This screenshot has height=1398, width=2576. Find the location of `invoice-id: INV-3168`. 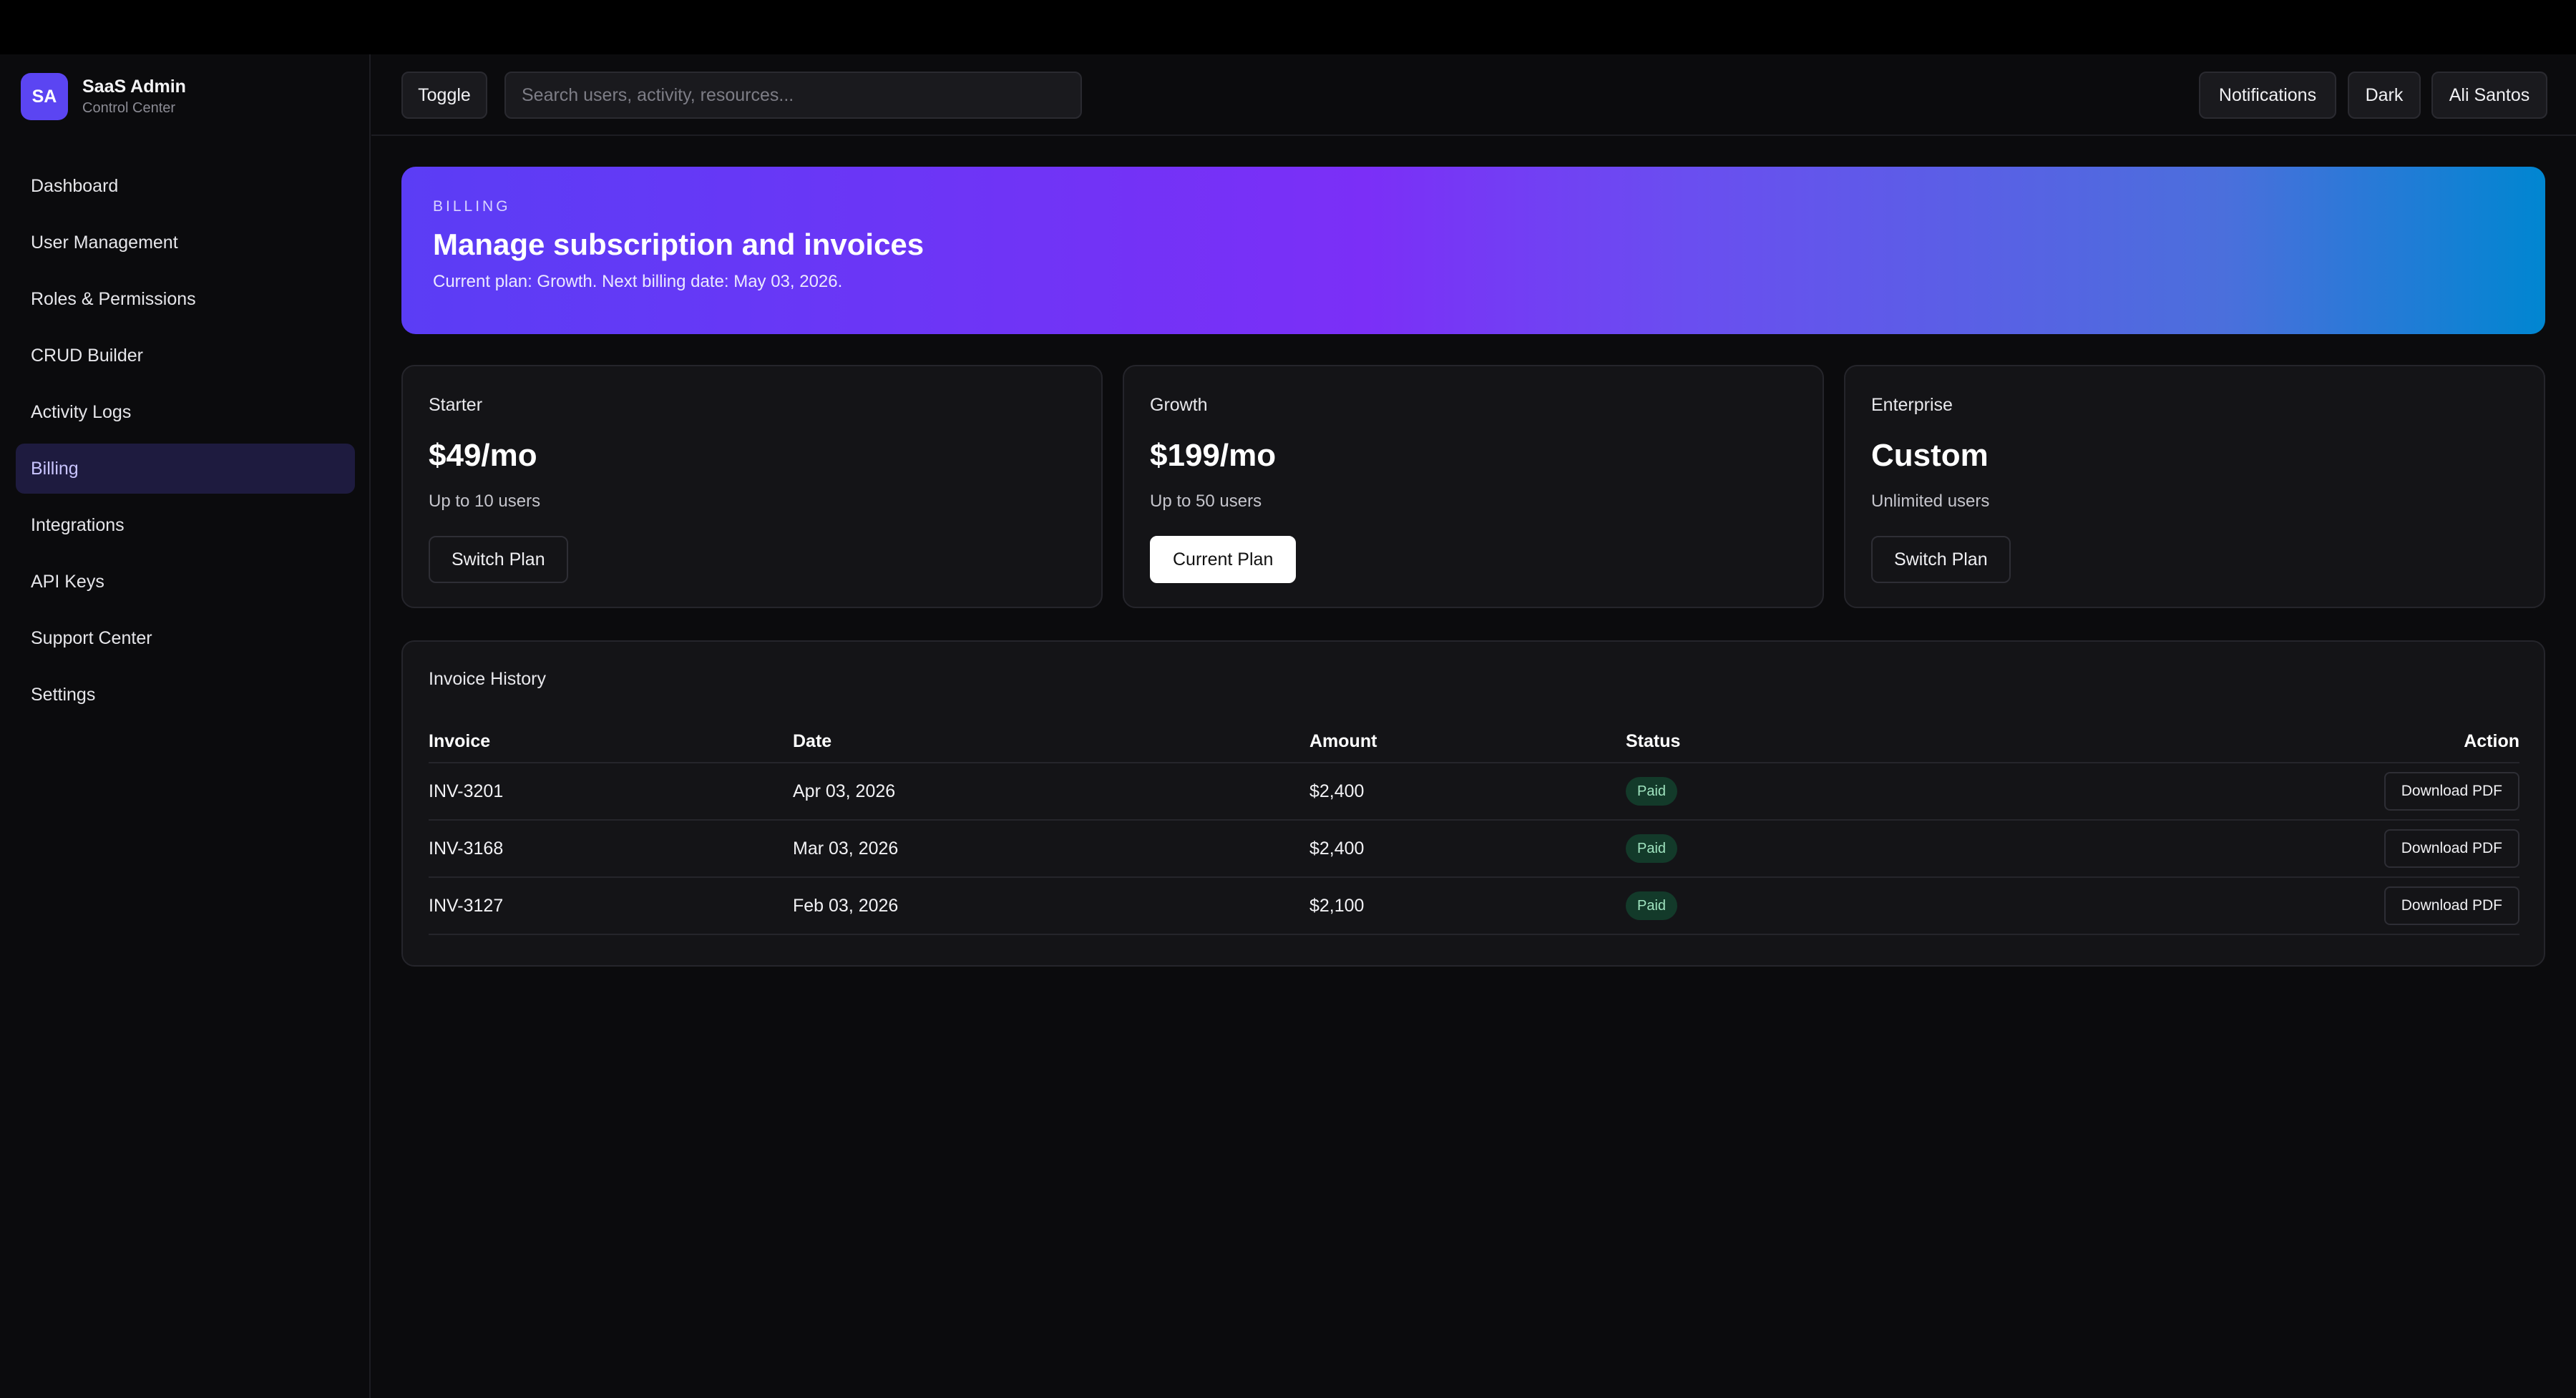

invoice-id: INV-3168 is located at coordinates (466, 848).